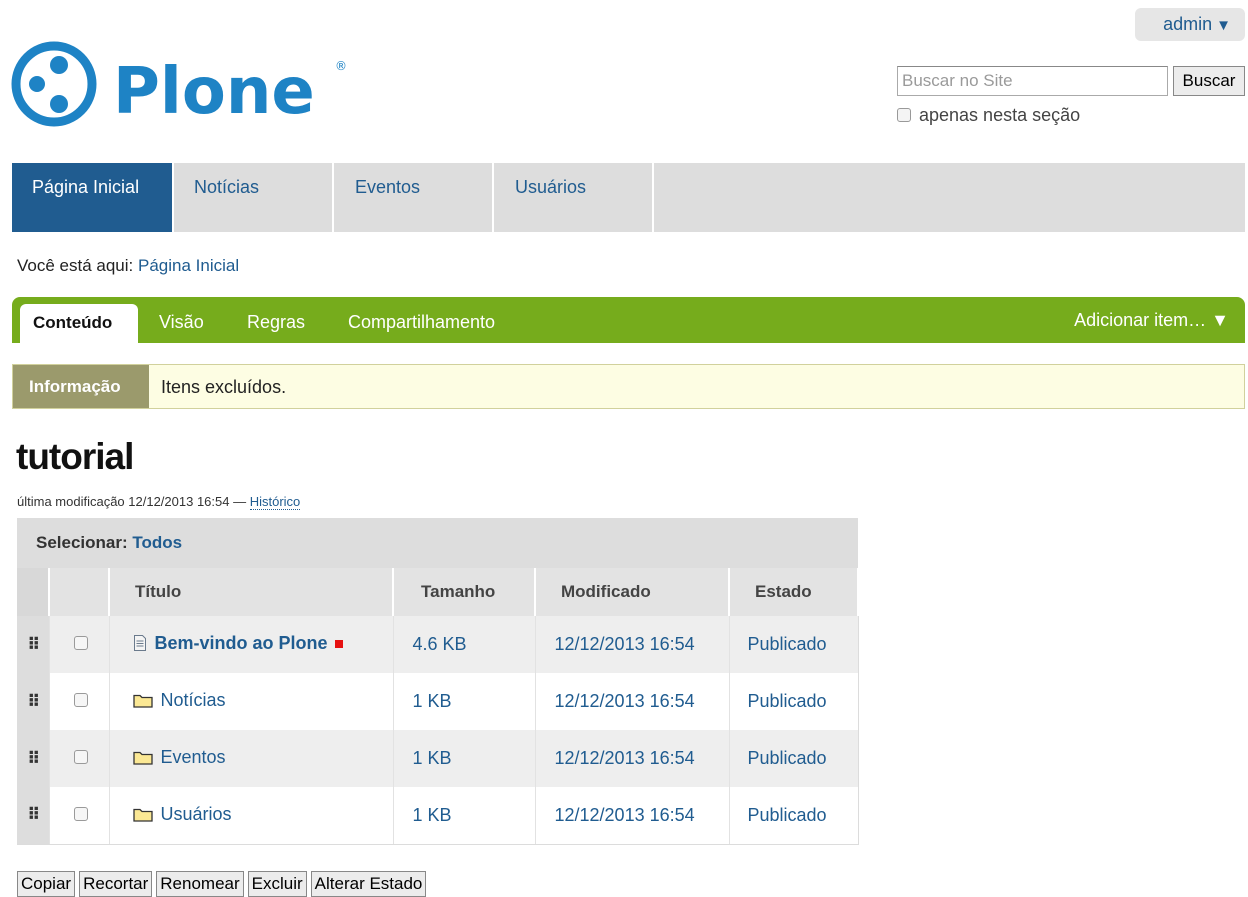 This screenshot has width=1248, height=897. What do you see at coordinates (628, 386) in the screenshot?
I see `status-message: Informação Itens excluídos.` at bounding box center [628, 386].